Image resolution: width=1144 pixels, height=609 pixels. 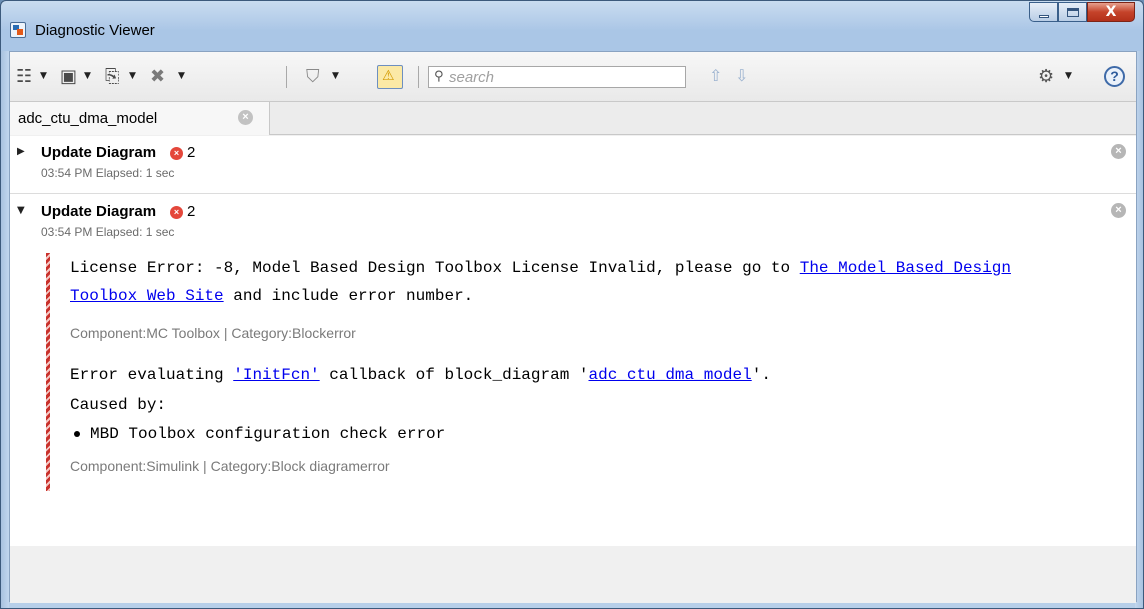 What do you see at coordinates (348, 296) in the screenshot?
I see `message-text: and include error number.` at bounding box center [348, 296].